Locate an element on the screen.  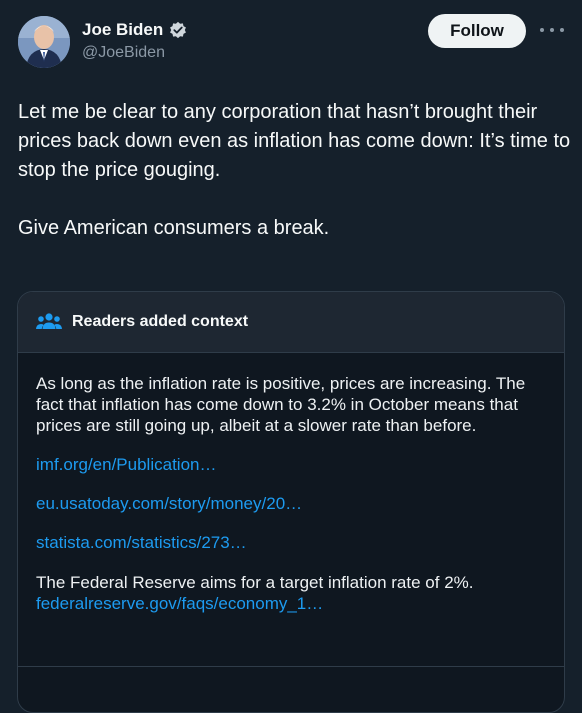
community-note-title: Readers added context is located at coordinates (160, 321).